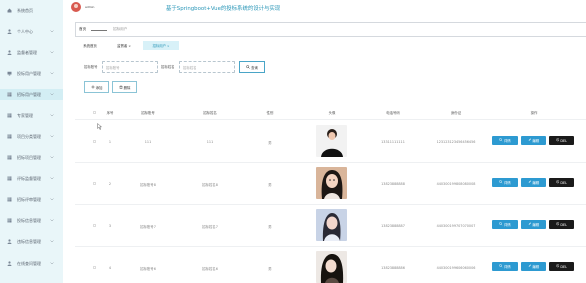 The image size is (586, 283). Describe the element at coordinates (210, 113) in the screenshot. I see `column-header-name: 招标姓名` at that location.